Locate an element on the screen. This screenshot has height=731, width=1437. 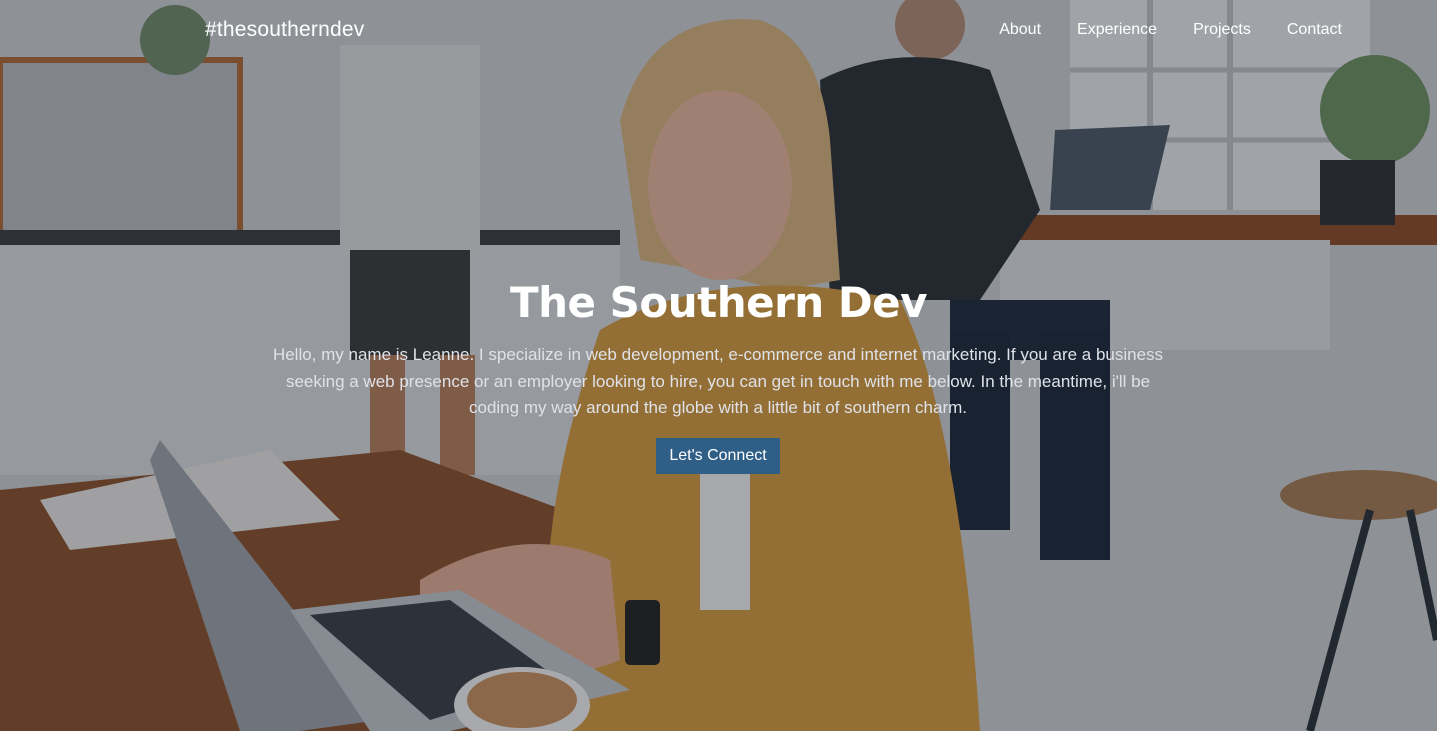
brand-link: #thesoutherndev is located at coordinates (284, 30).